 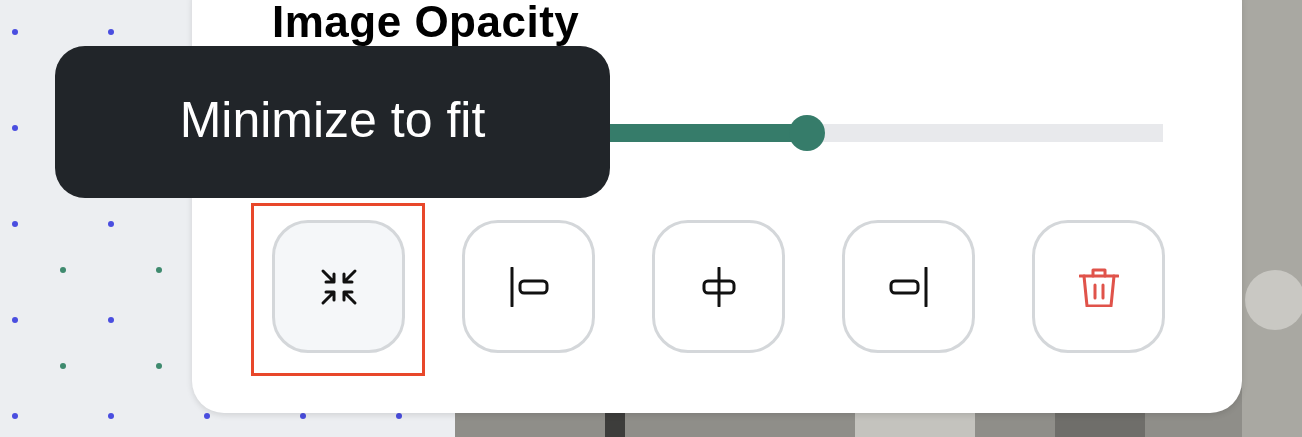 I want to click on delete-button, so click(x=1098, y=286).